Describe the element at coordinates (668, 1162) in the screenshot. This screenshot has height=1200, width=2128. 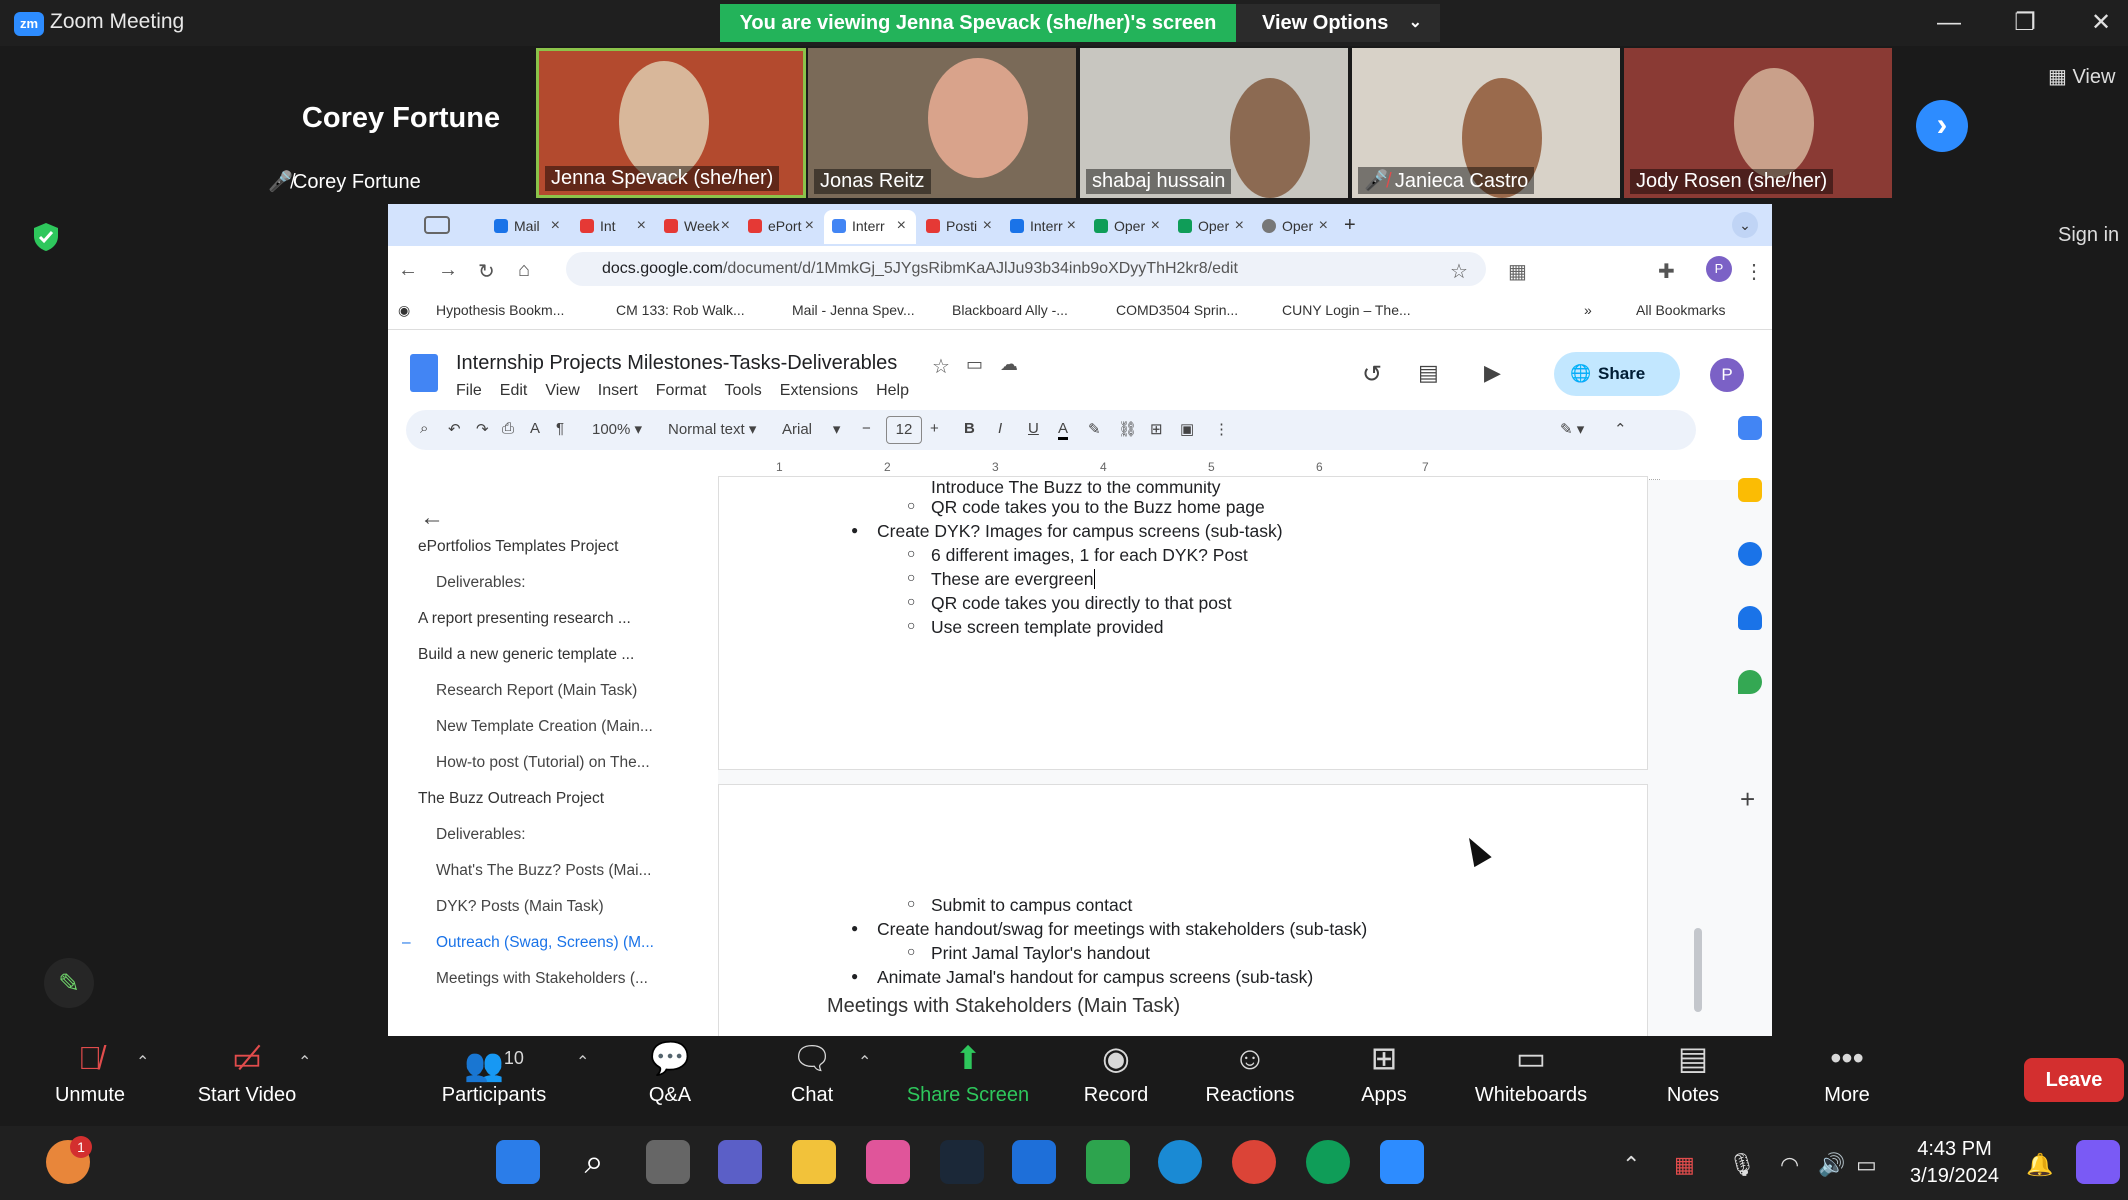
I see `task-view-icon` at that location.